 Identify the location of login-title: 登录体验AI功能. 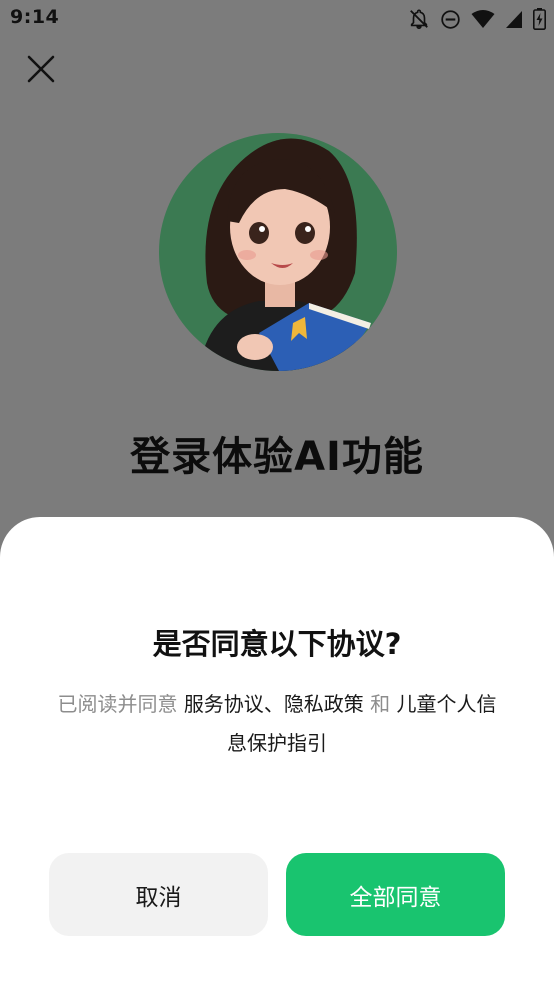
(277, 457).